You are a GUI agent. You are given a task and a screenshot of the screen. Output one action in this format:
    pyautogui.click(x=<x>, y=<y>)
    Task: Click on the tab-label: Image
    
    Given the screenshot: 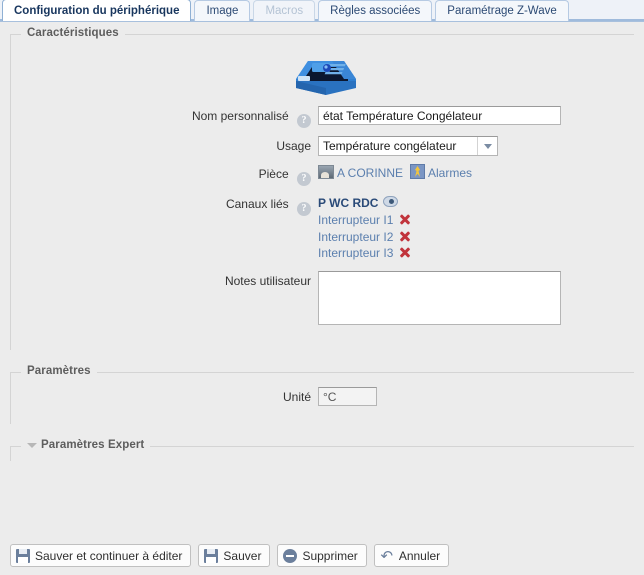 What is the action you would take?
    pyautogui.click(x=222, y=11)
    